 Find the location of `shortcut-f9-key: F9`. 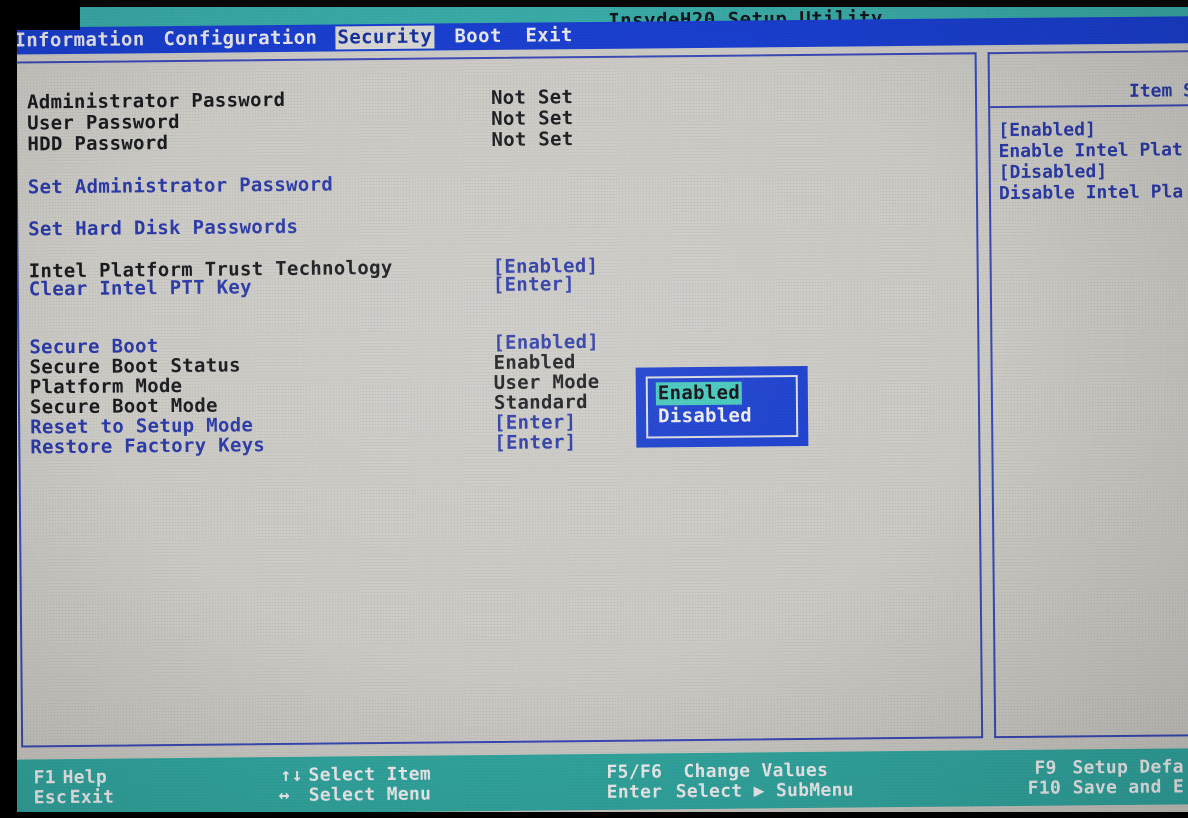

shortcut-f9-key: F9 is located at coordinates (1045, 768).